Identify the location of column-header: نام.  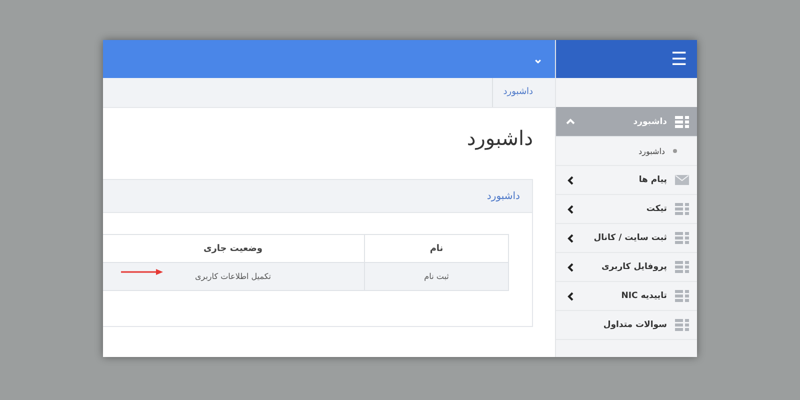
(436, 248).